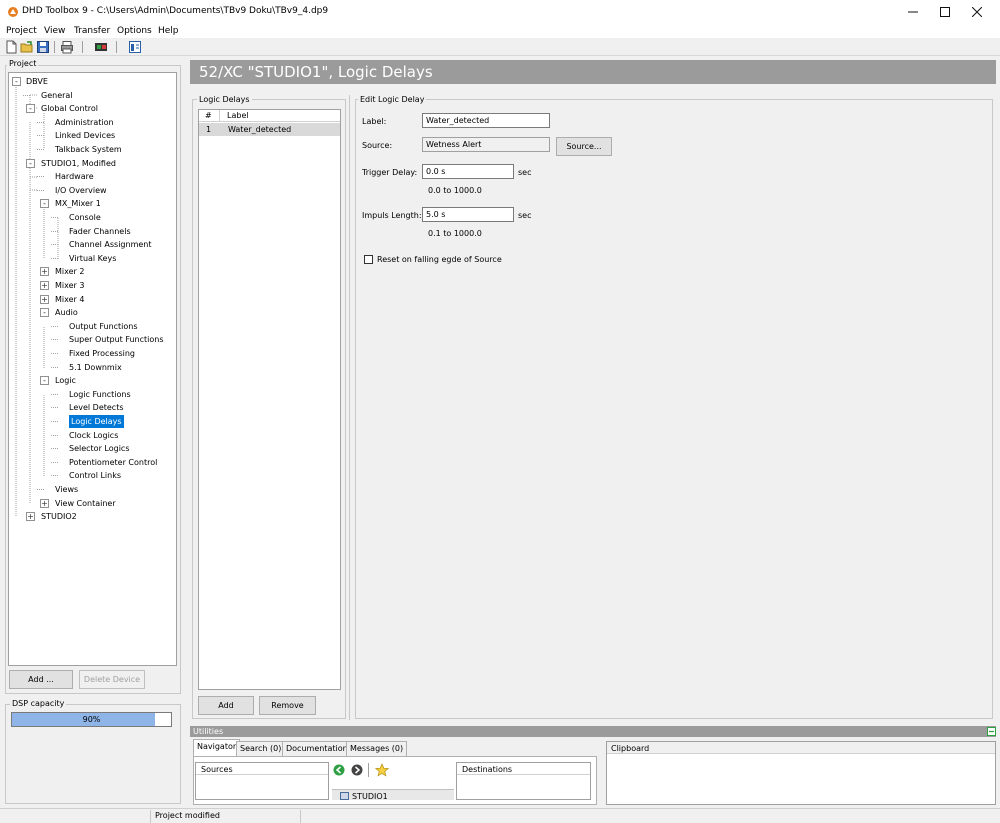 The image size is (1000, 823). I want to click on tree-item: Logic, so click(65, 380).